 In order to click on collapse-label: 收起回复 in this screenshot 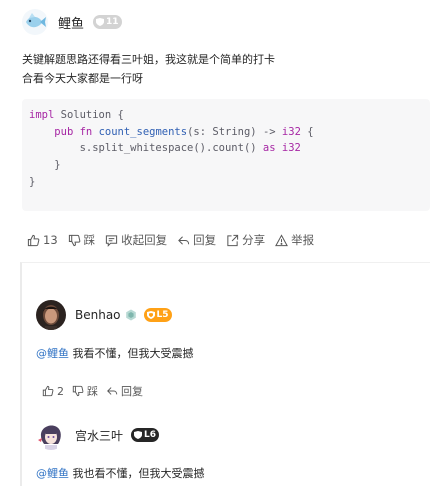, I will do `click(144, 240)`.